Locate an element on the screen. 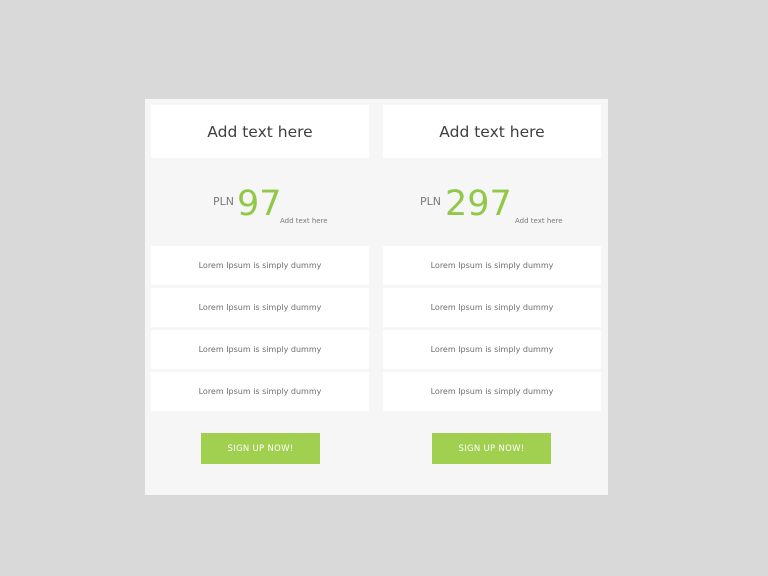  price-amount: 97 is located at coordinates (259, 204).